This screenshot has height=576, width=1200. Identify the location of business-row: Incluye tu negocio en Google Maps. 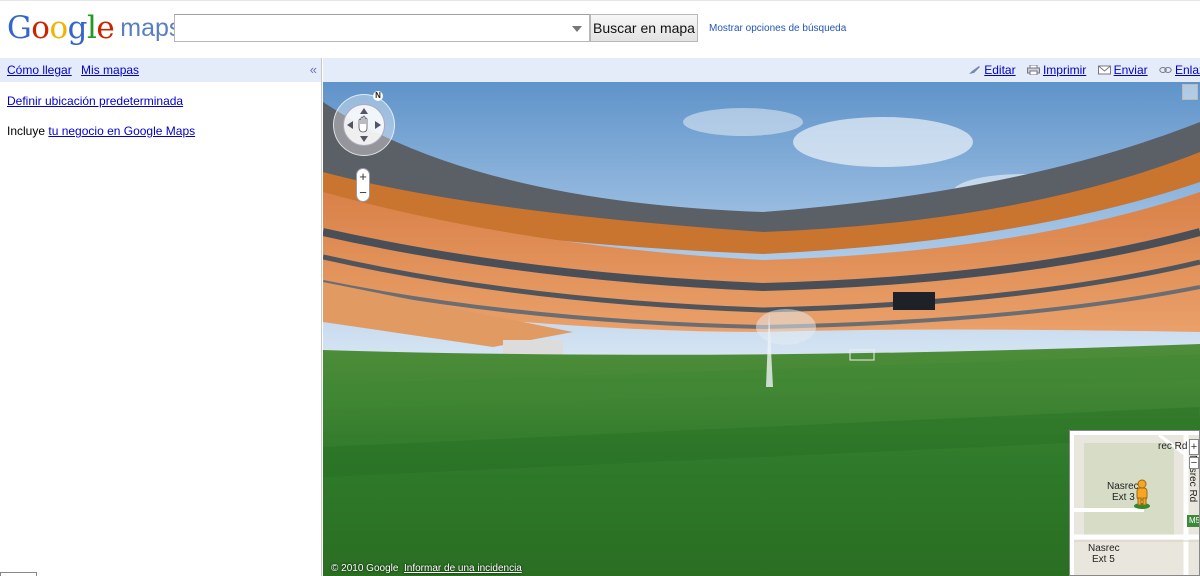
(160, 131).